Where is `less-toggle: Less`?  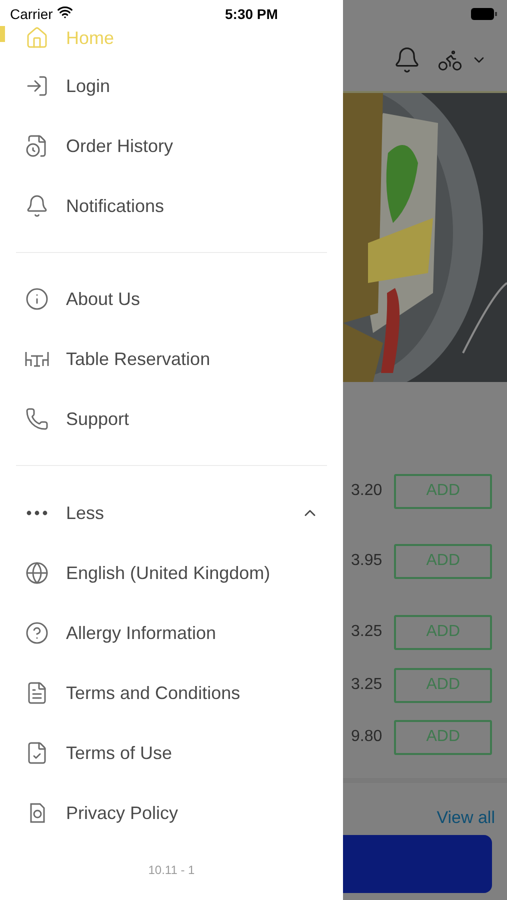
less-toggle: Less is located at coordinates (171, 513).